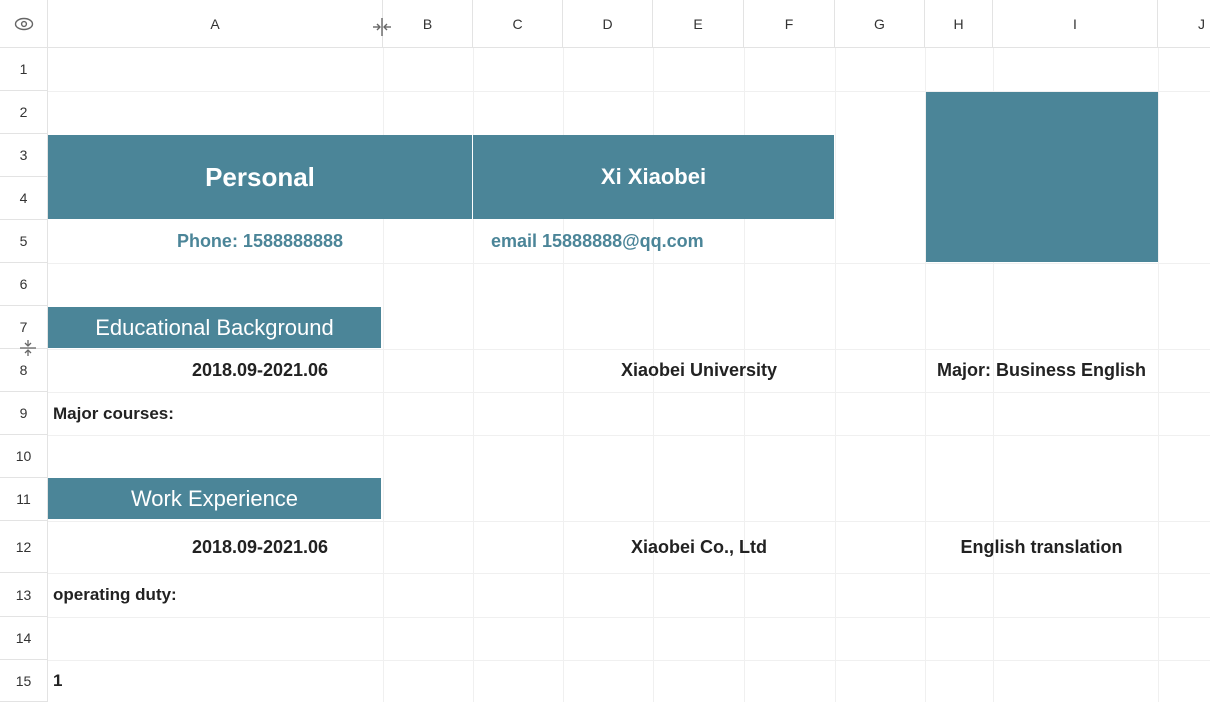  I want to click on column-header-h: H, so click(959, 24).